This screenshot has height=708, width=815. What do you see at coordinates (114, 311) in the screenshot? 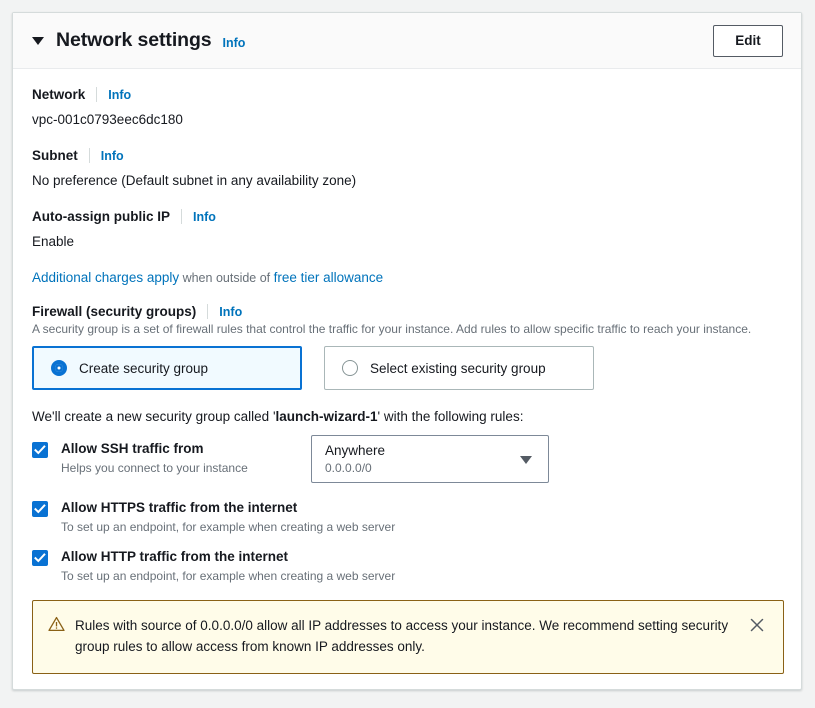
I see `firewall-label: Firewall (security groups)` at bounding box center [114, 311].